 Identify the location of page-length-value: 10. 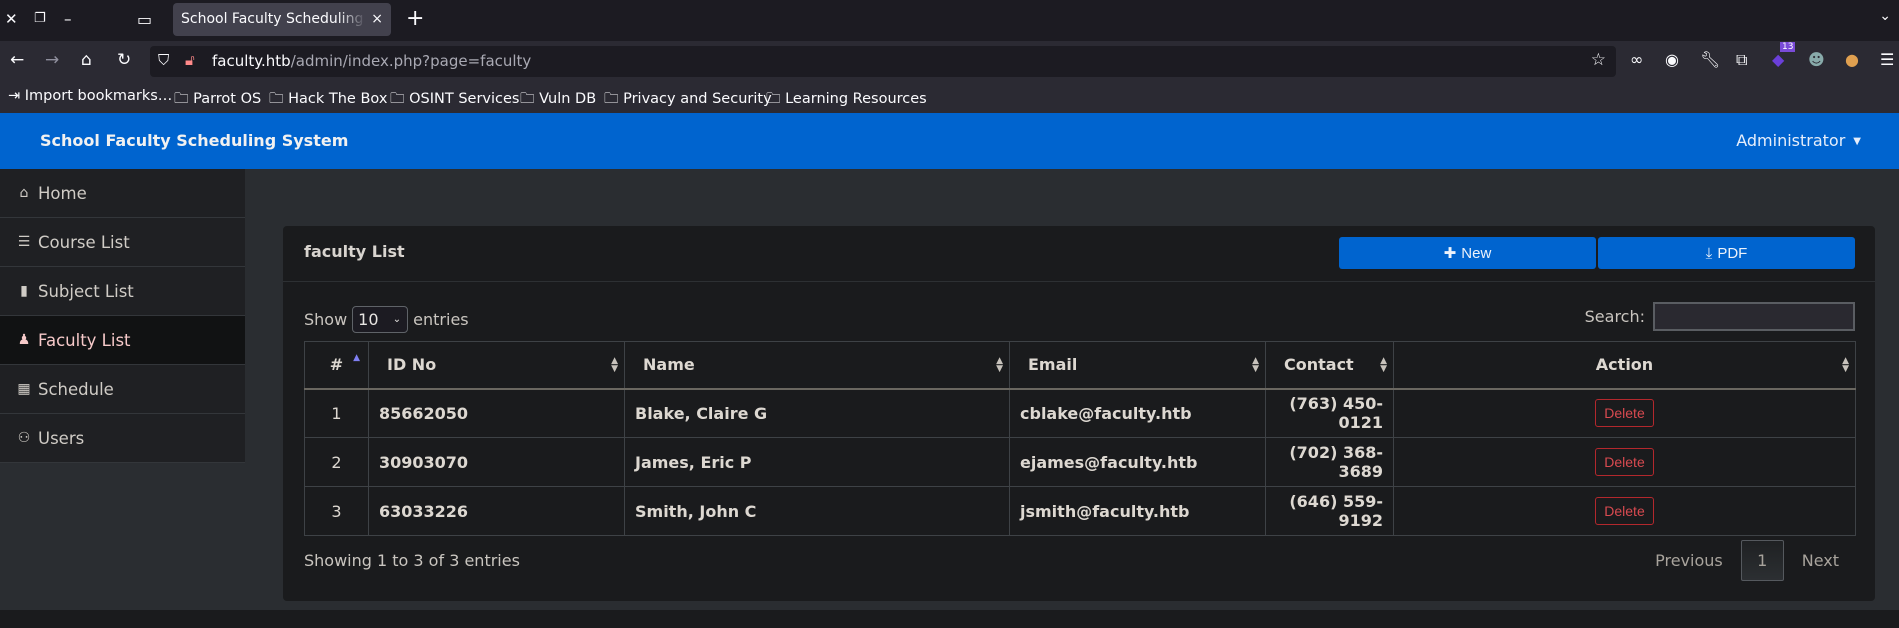
(368, 319).